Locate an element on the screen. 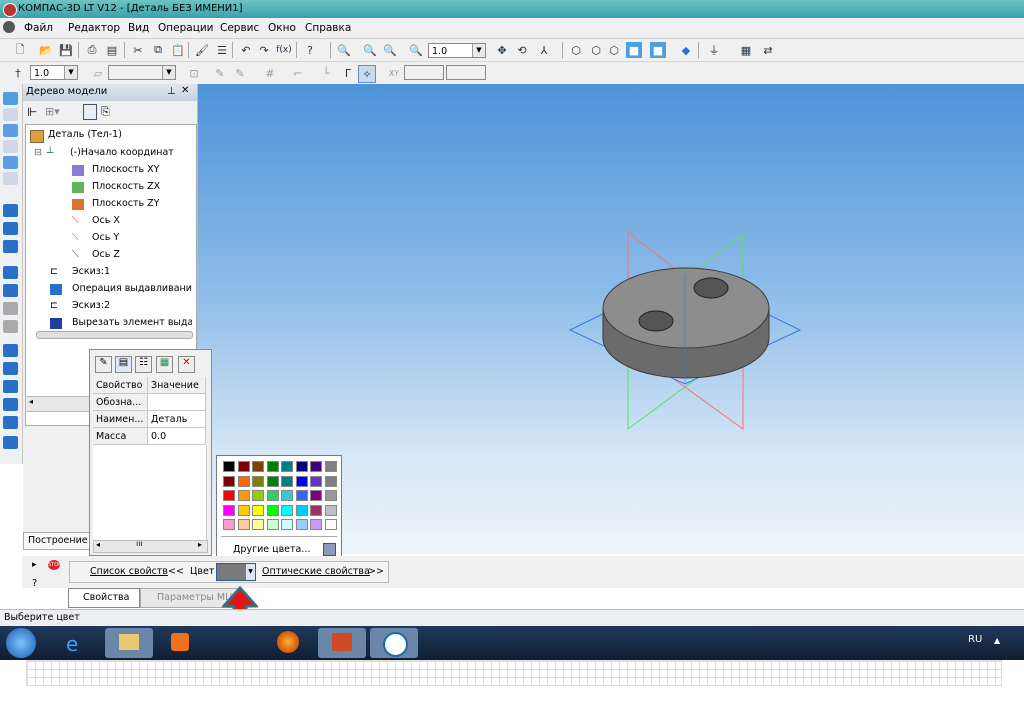 This screenshot has width=1024, height=709. cut-tool-icon is located at coordinates (10, 246).